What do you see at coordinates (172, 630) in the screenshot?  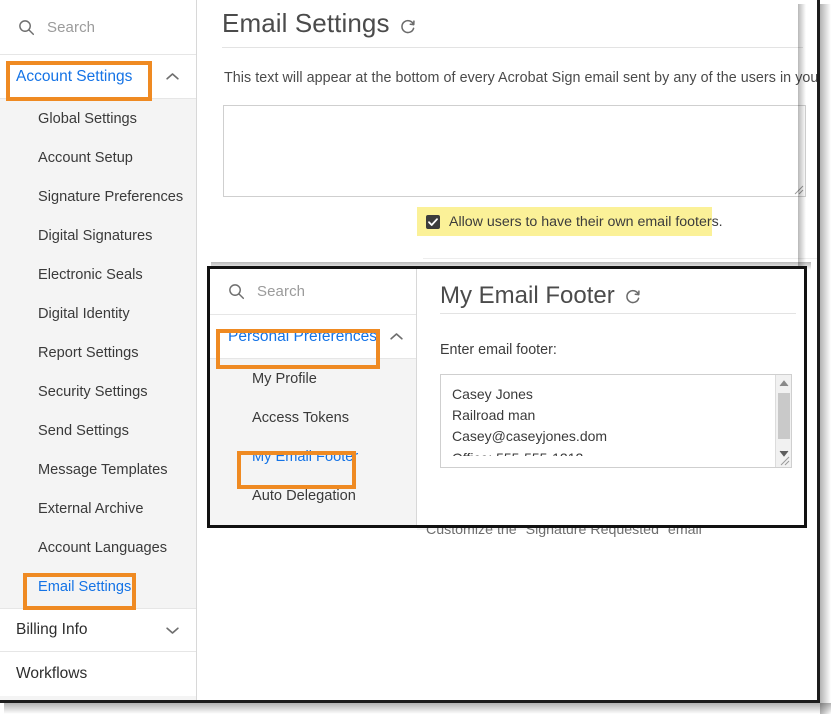 I see `chevron-down-icon` at bounding box center [172, 630].